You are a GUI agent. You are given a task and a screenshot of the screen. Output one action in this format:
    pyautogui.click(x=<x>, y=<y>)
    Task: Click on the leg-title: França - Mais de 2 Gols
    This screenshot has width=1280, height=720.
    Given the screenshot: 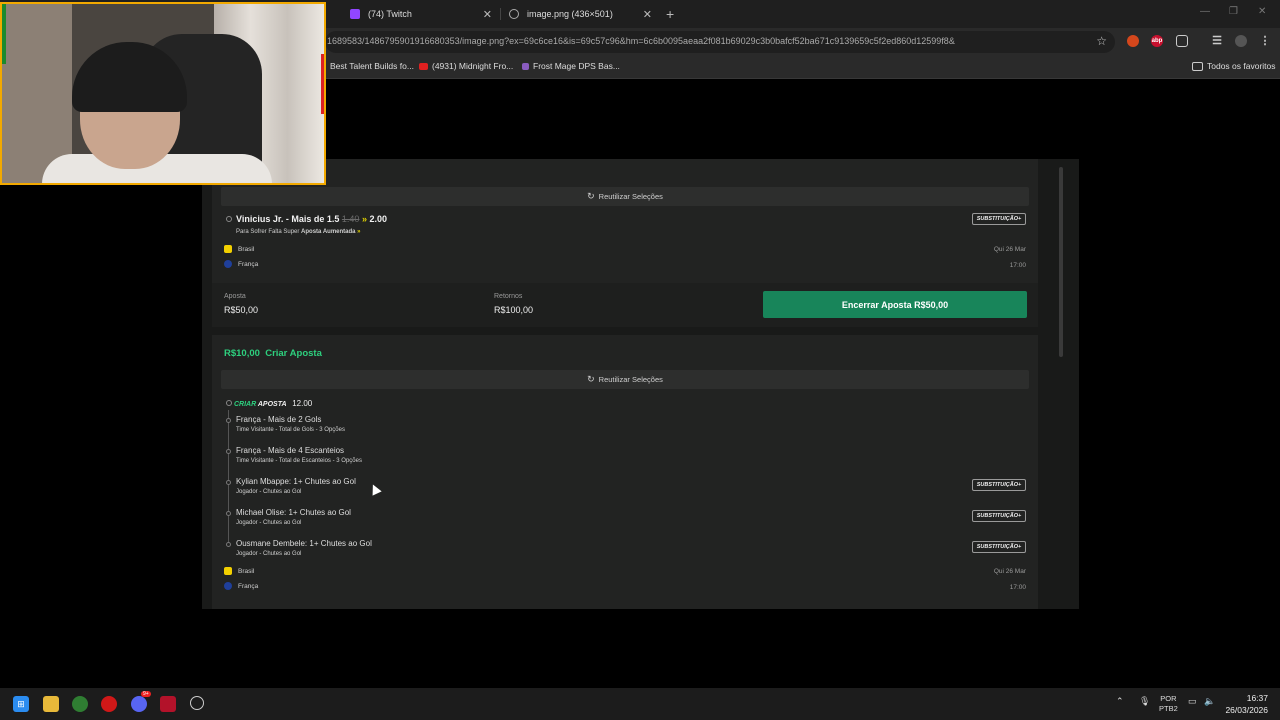 What is the action you would take?
    pyautogui.click(x=279, y=419)
    